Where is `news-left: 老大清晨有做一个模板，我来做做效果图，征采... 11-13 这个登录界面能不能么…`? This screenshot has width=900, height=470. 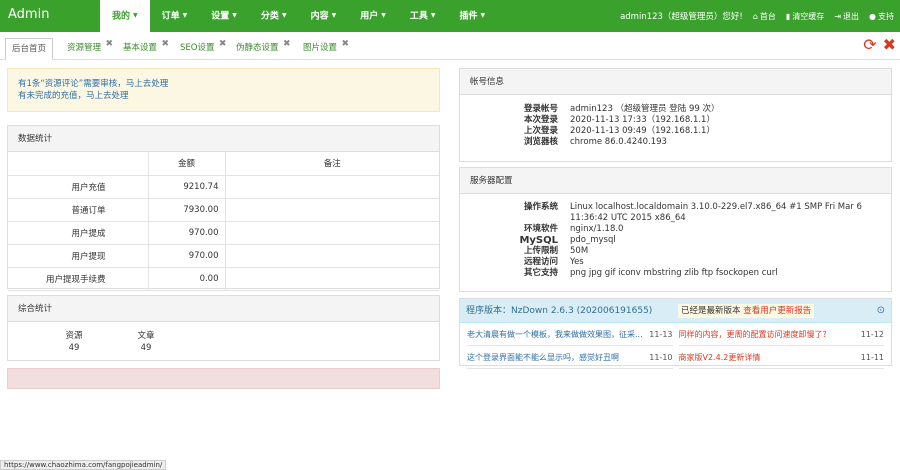
news-left: 老大清晨有做一个模板，我来做做效果图，征采... 11-13 这个登录界面能不能么… is located at coordinates (570, 346).